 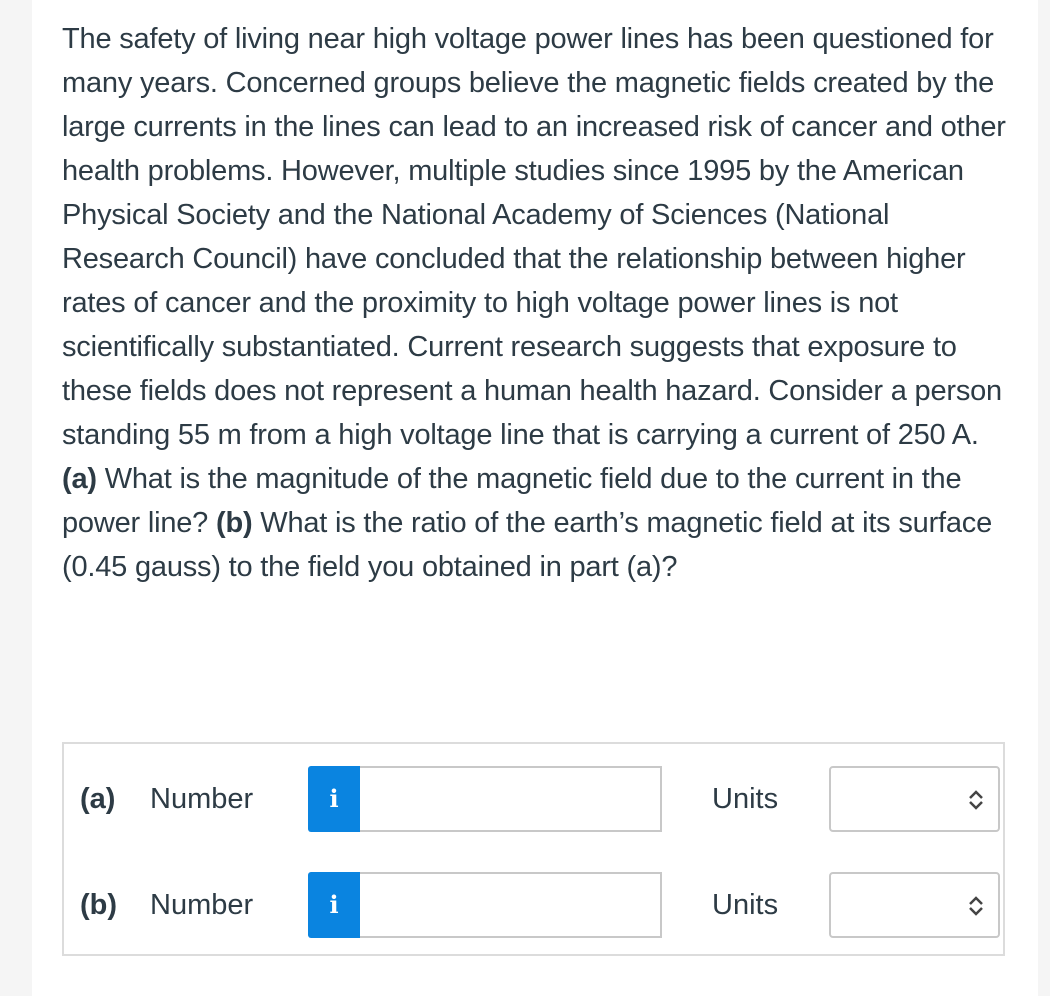 I want to click on number-input-a, so click(x=511, y=799).